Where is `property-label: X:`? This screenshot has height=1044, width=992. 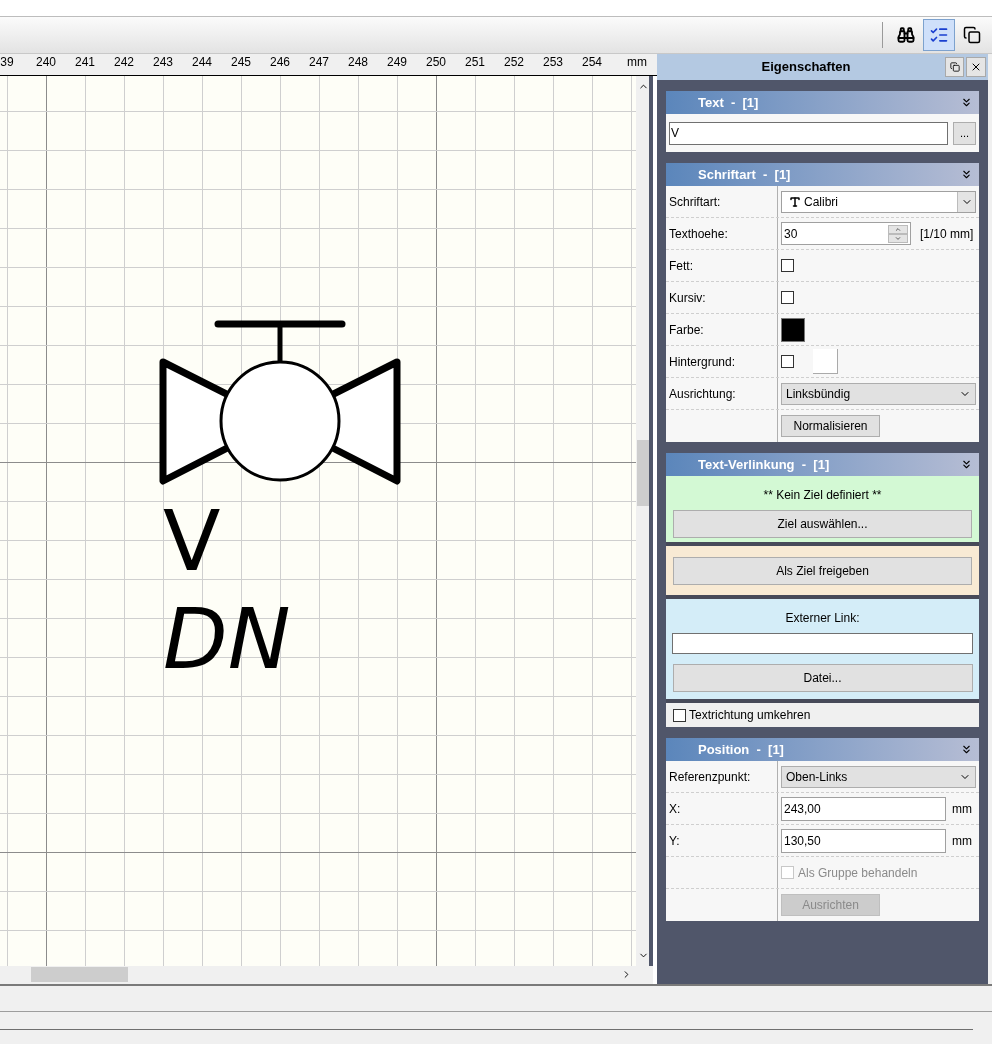 property-label: X: is located at coordinates (675, 809).